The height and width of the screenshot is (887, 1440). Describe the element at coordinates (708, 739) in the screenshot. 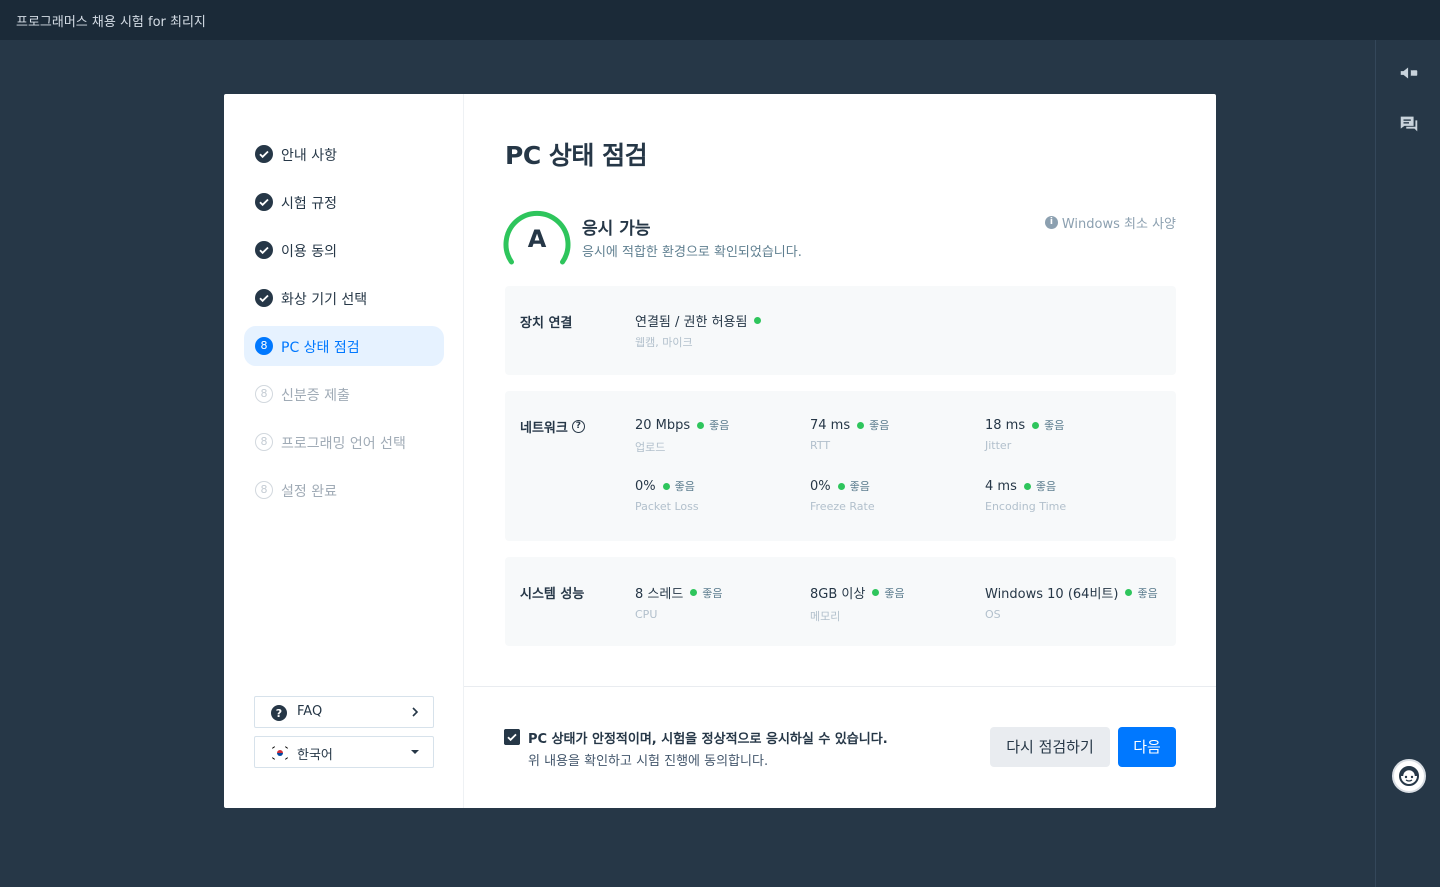

I see `agree-main-text: PC 상태가 안정적이며, 시험을 정상적으로 응시하실 수 있습니다.` at that location.